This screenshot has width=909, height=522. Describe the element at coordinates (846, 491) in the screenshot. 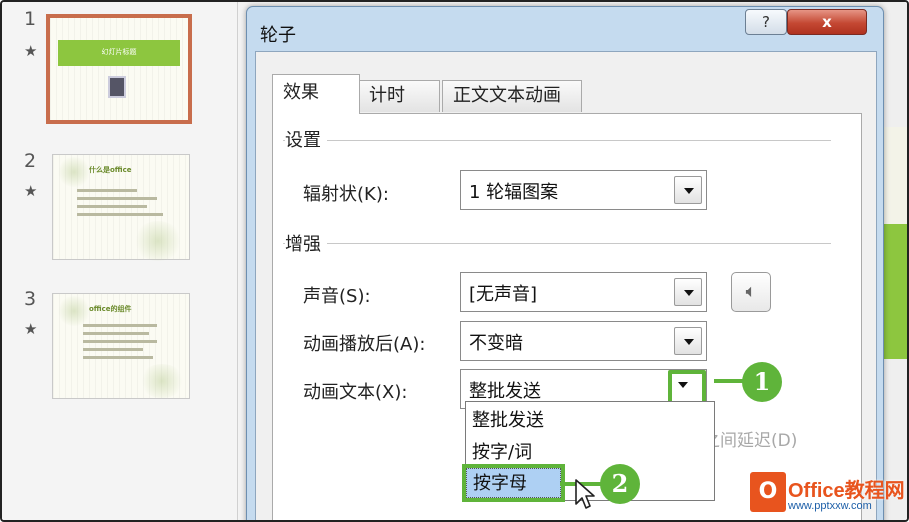

I see `watermark-text: Office教程网` at that location.